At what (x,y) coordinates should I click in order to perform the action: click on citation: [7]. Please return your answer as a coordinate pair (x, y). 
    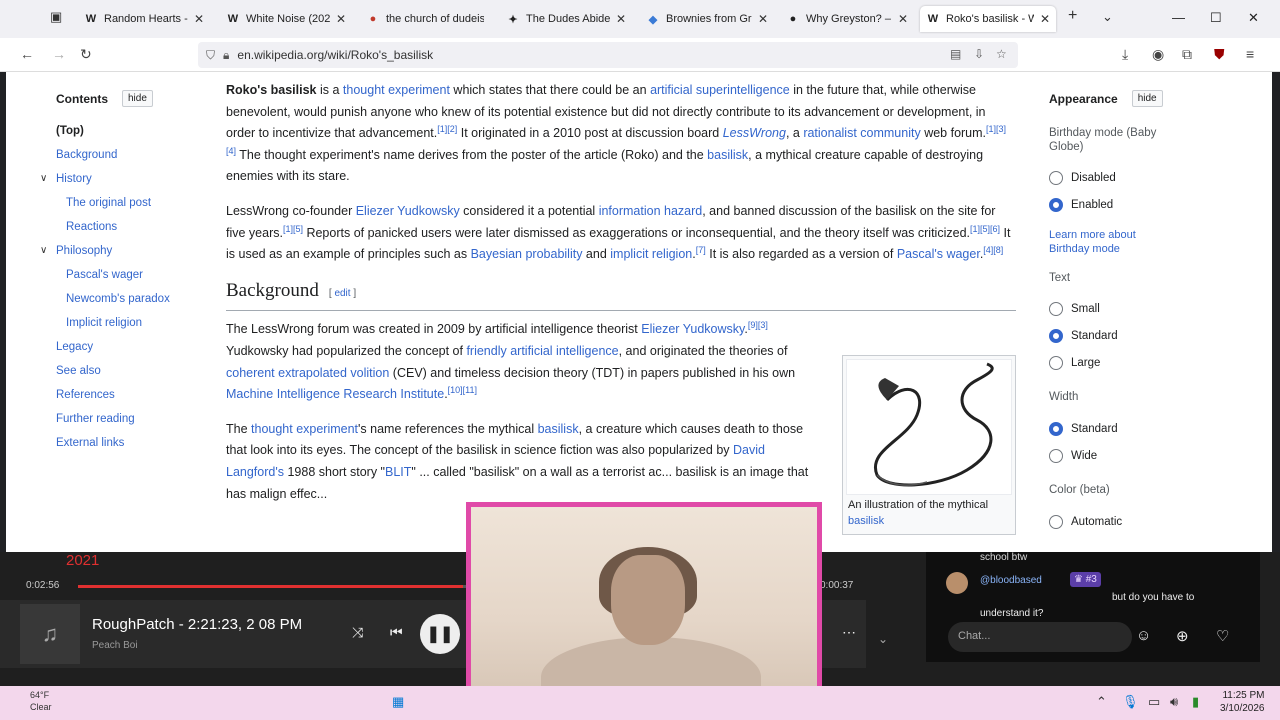
    Looking at the image, I should click on (701, 250).